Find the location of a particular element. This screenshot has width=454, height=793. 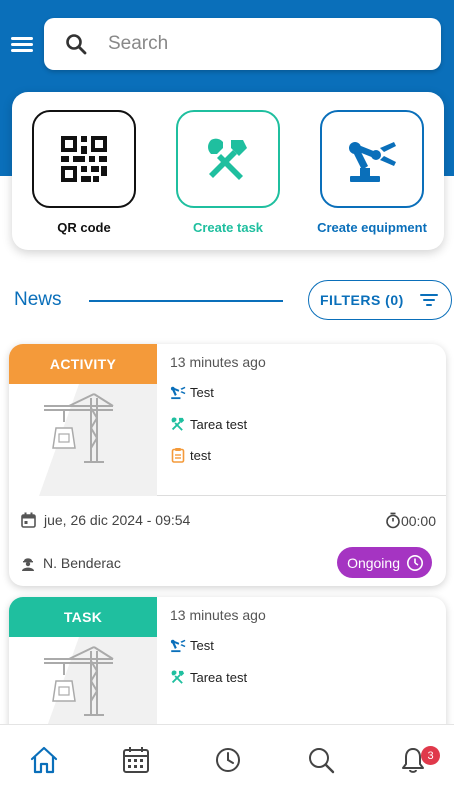

qr-code-button: QR code is located at coordinates (84, 172).